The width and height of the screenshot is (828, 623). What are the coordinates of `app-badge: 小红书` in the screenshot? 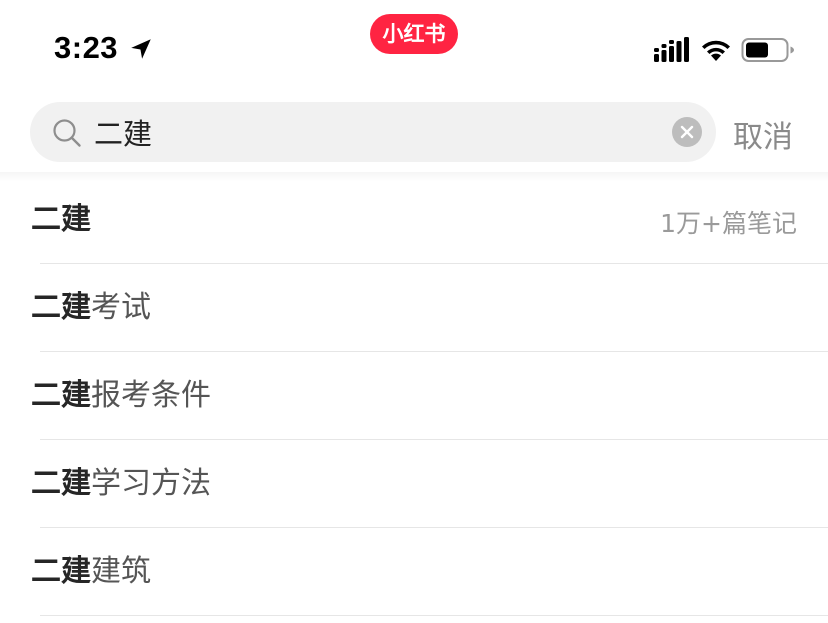 It's located at (414, 34).